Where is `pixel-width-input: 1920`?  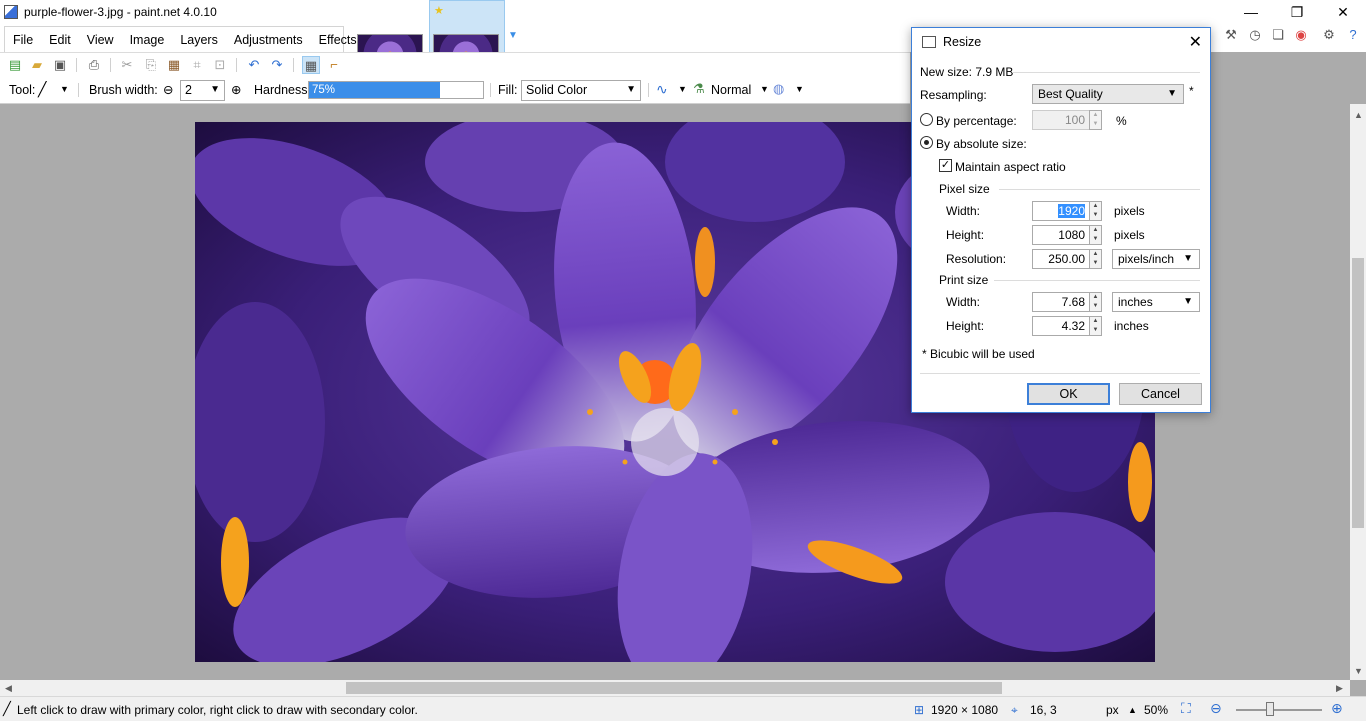
pixel-width-input: 1920 is located at coordinates (1061, 211).